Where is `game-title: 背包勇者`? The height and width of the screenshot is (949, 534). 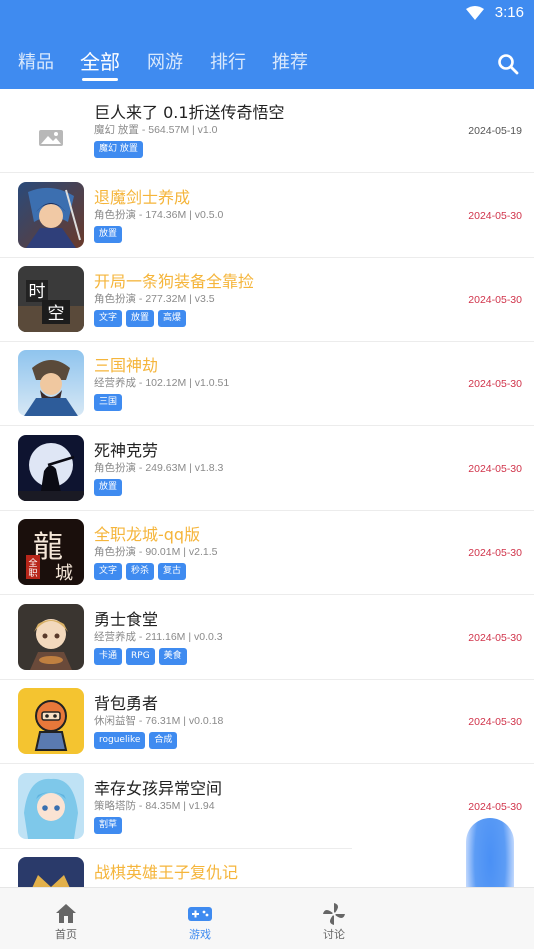
game-title: 背包勇者 is located at coordinates (126, 703).